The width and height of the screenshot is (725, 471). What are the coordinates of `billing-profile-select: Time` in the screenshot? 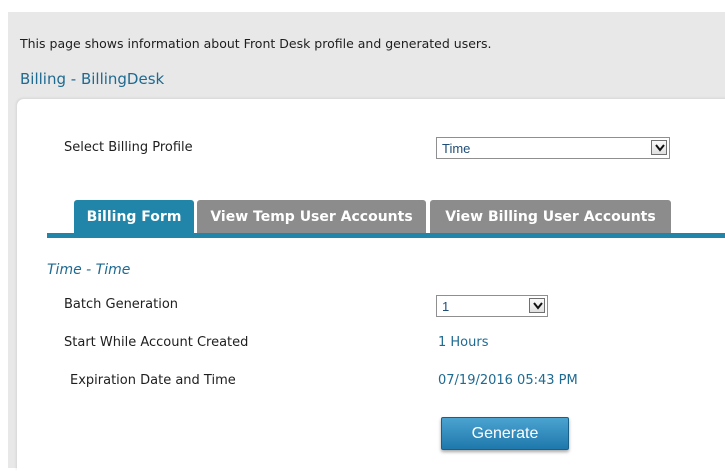 It's located at (553, 148).